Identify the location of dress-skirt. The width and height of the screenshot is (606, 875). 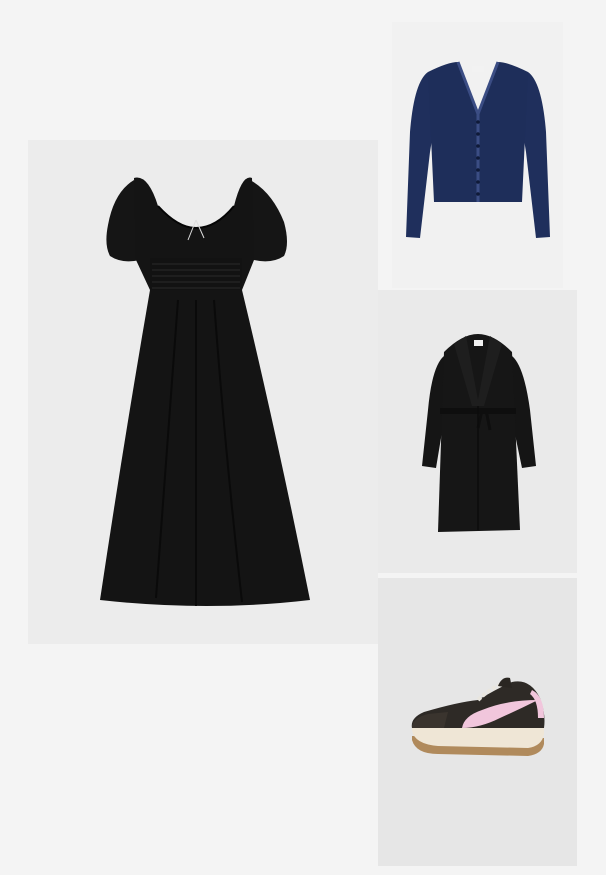
(205, 448).